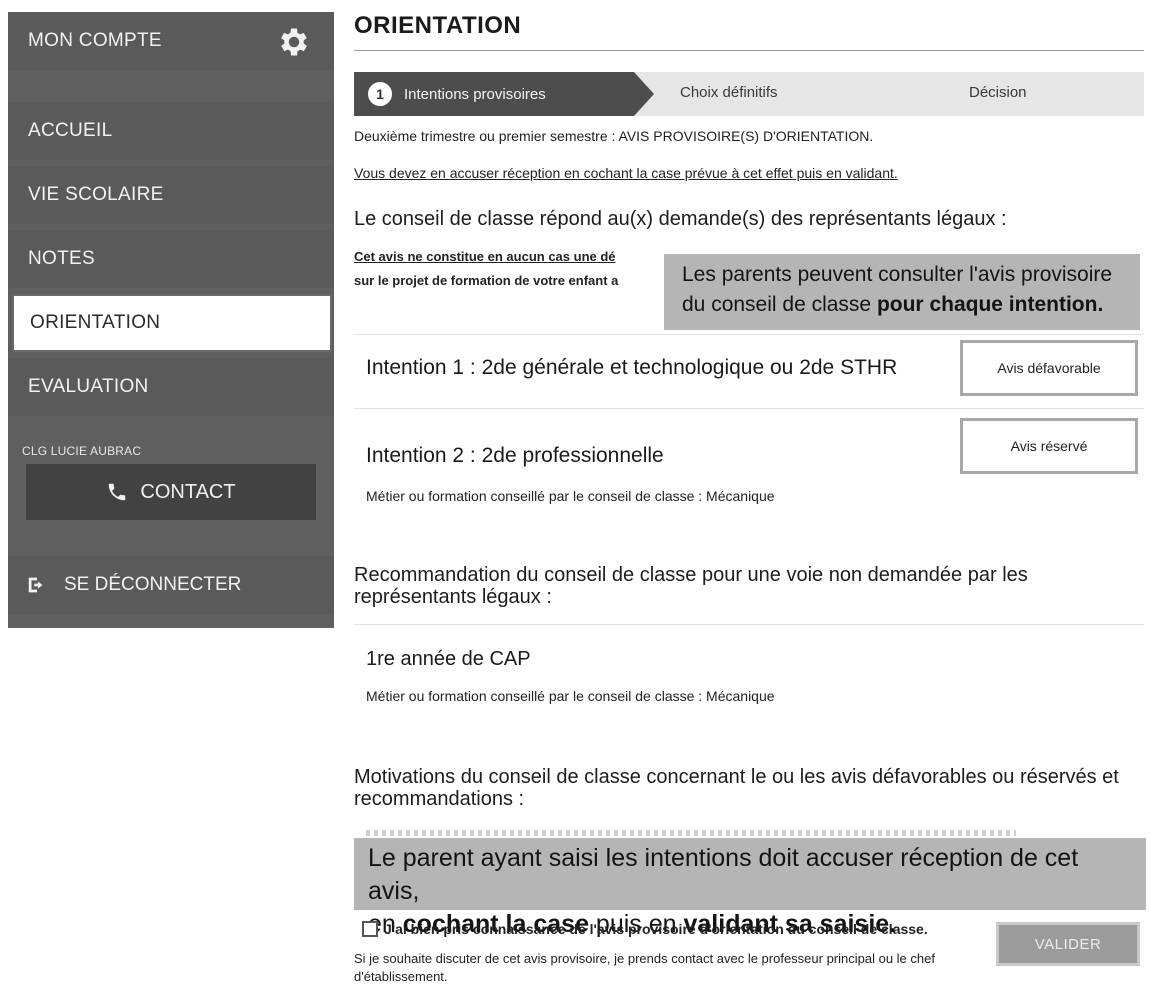  I want to click on sidebar-item-home: ACCUEIL, so click(171, 131).